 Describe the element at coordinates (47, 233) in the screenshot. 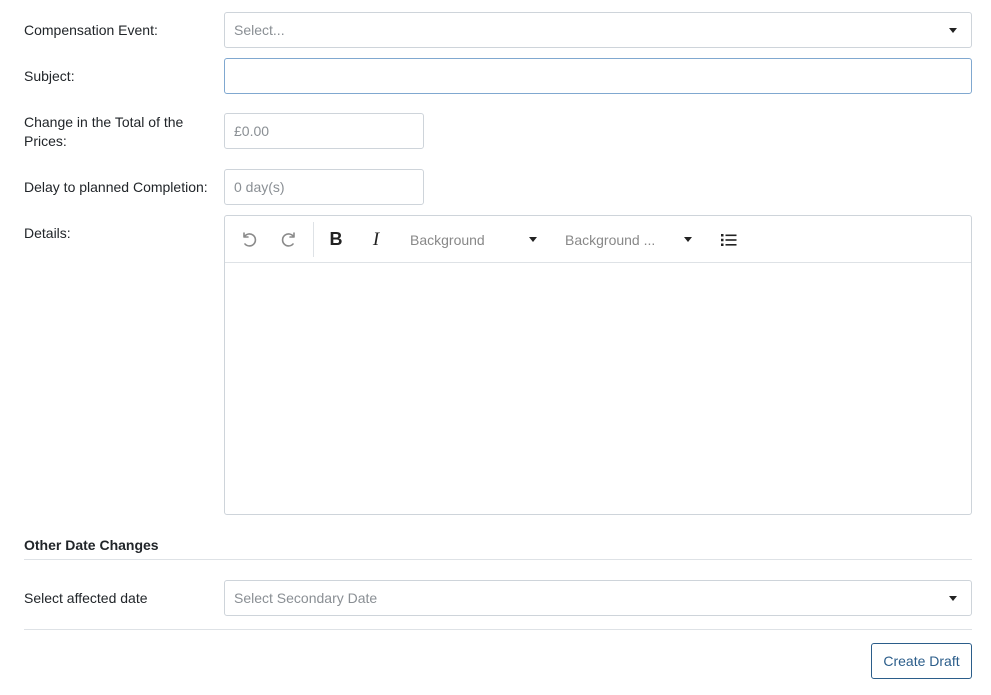

I see `details-label: Details:` at that location.